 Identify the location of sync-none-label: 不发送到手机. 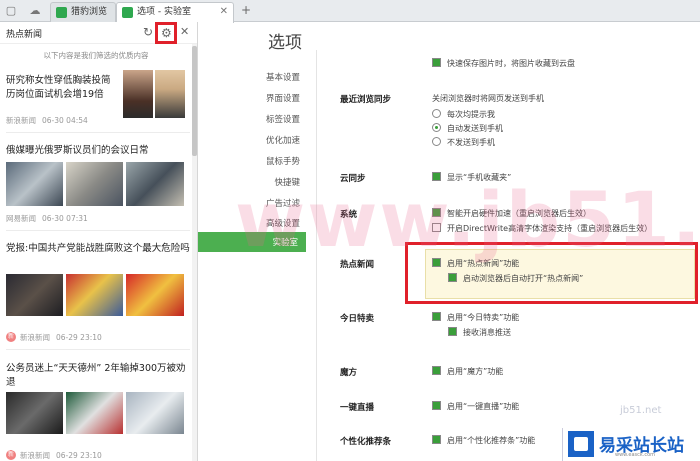
(471, 142).